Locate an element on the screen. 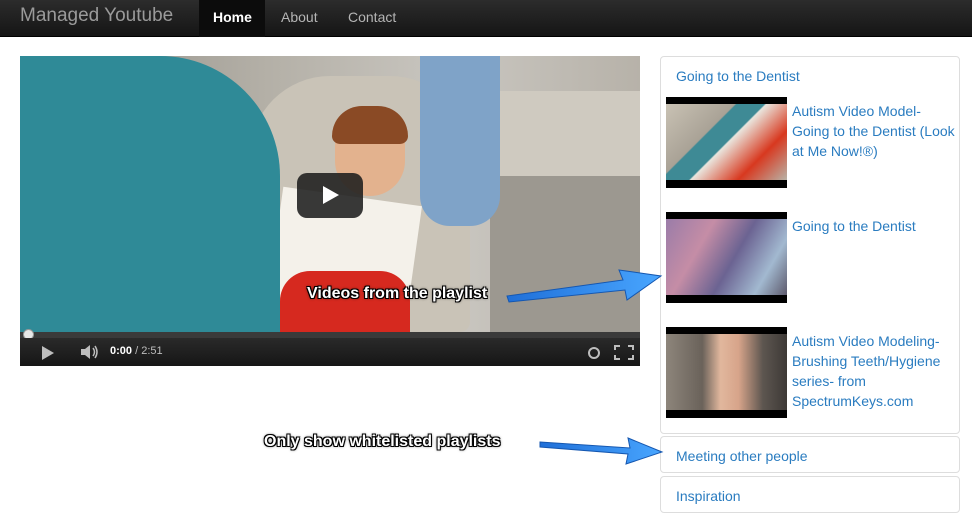 This screenshot has height=523, width=972. nav-contact: Contact is located at coordinates (372, 18).